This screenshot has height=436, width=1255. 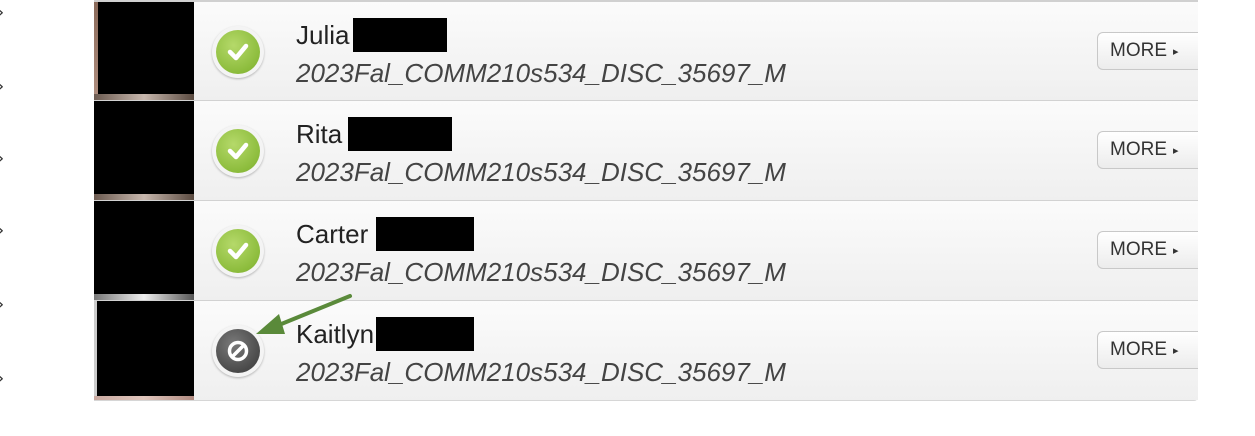 I want to click on student-first-name: Kaitlyn, so click(x=335, y=333).